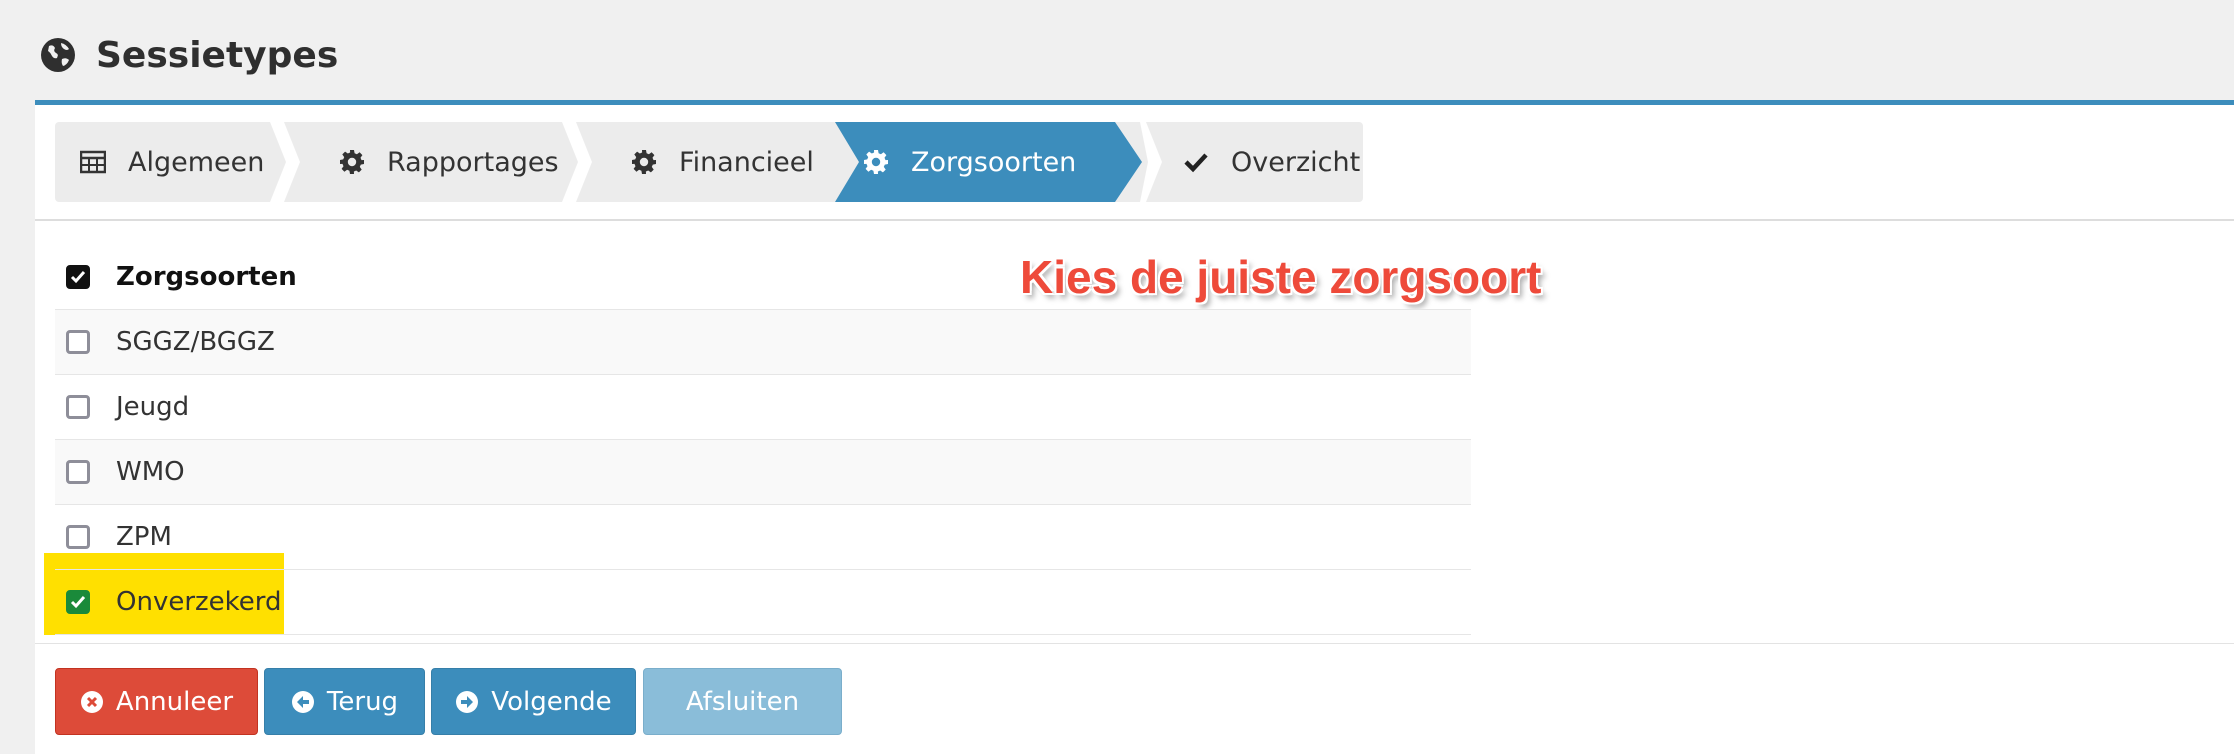 The image size is (2234, 754). I want to click on next-label: Volgende, so click(551, 701).